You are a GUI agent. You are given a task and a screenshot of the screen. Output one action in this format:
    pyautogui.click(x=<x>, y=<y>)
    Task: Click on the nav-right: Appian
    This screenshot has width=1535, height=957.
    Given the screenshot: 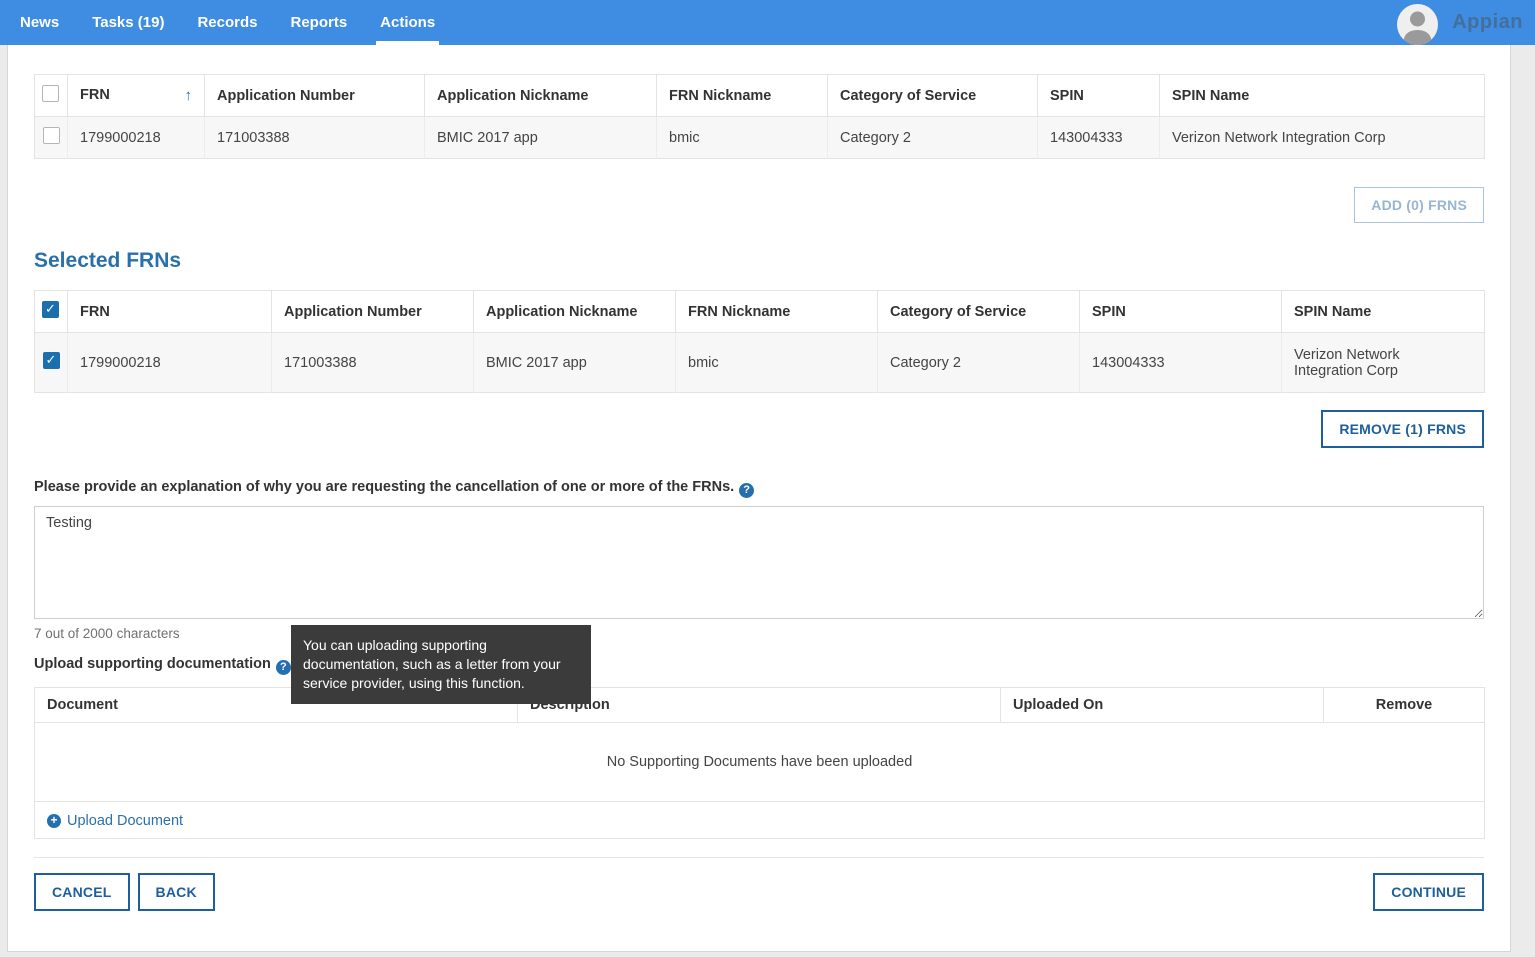 What is the action you would take?
    pyautogui.click(x=1460, y=22)
    